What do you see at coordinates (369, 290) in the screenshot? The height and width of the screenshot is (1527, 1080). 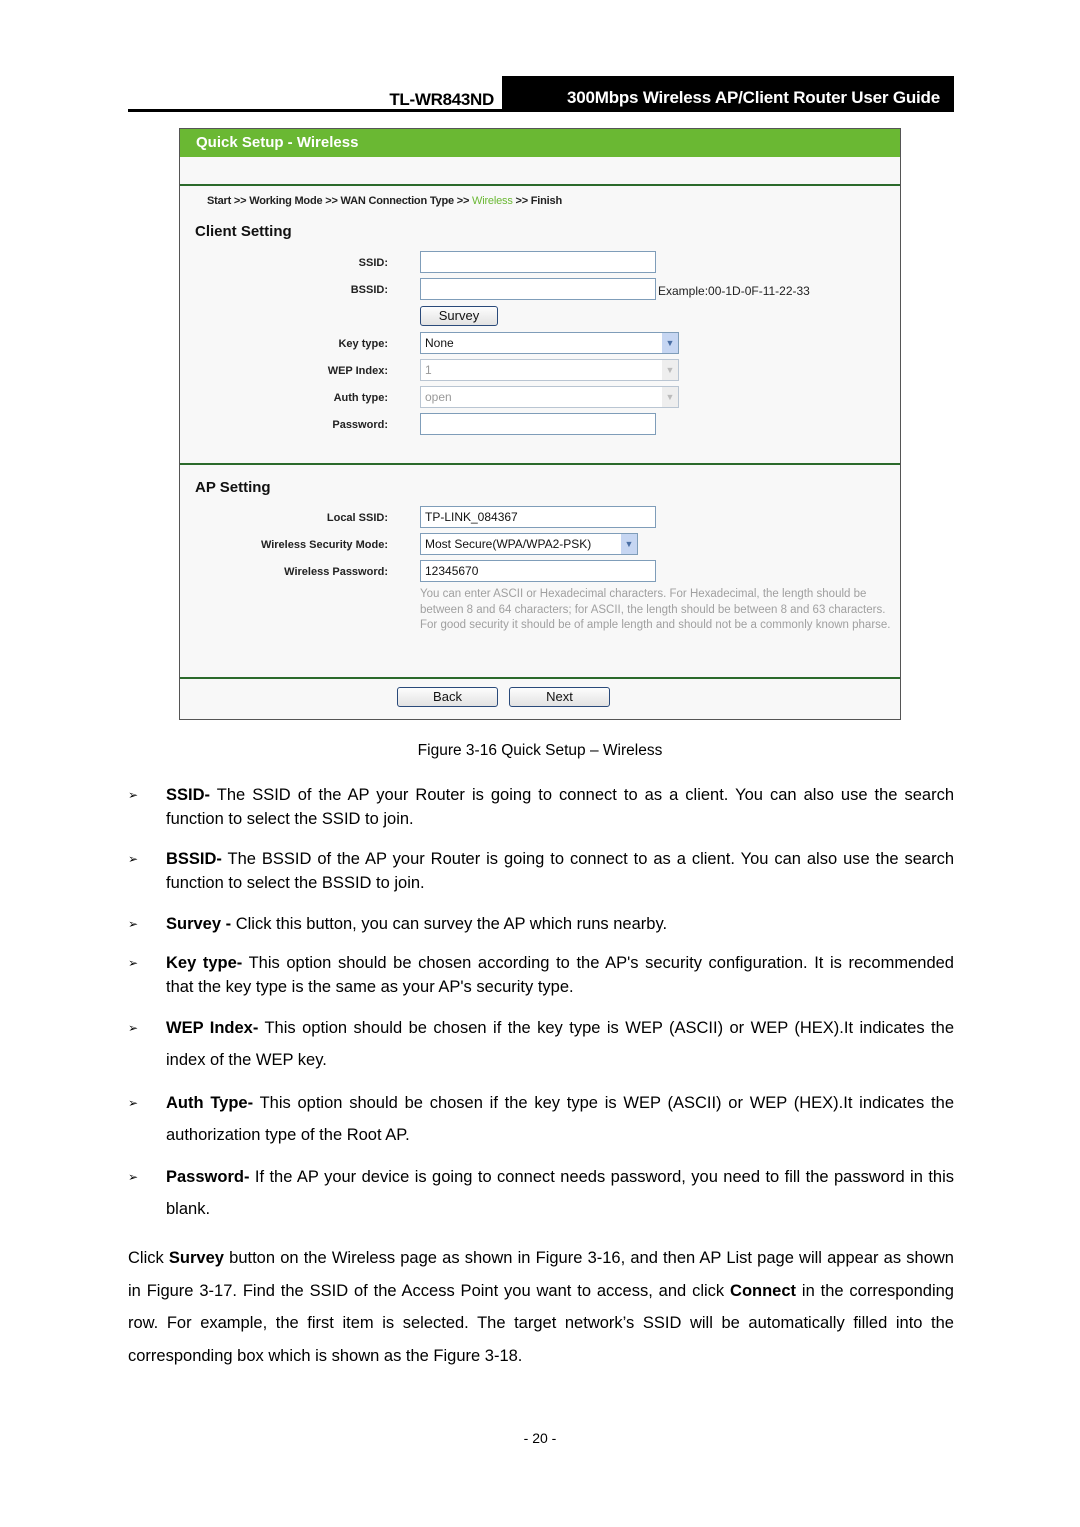 I see `bssid-label: BSSID:` at bounding box center [369, 290].